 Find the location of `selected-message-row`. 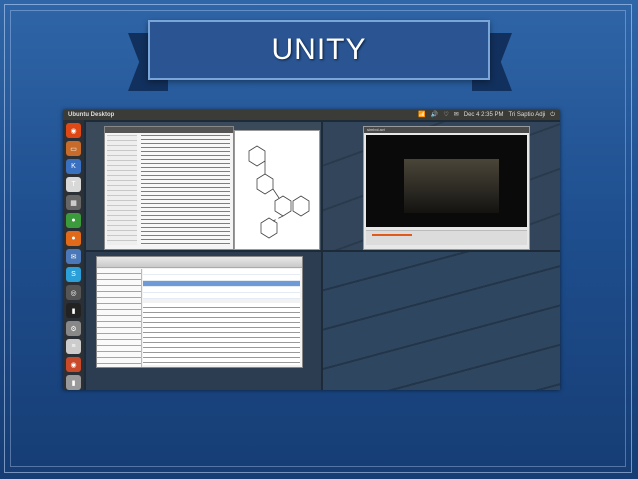

selected-message-row is located at coordinates (221, 283).